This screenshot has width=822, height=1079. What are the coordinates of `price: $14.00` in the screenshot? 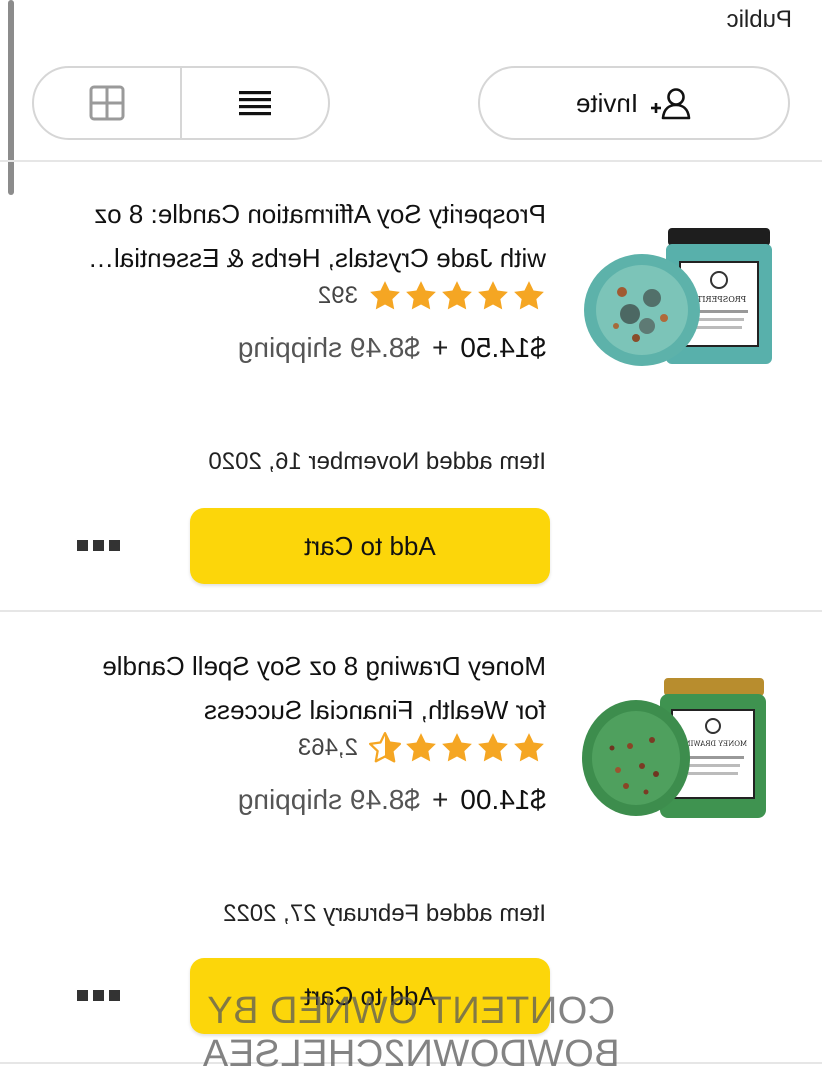 It's located at (503, 799).